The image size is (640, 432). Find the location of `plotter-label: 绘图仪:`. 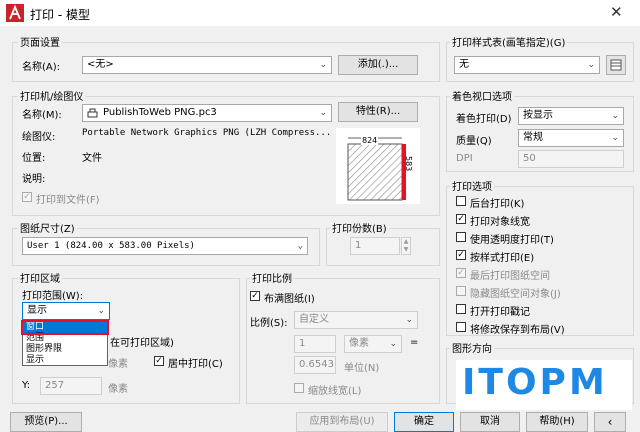

plotter-label: 绘图仪: is located at coordinates (39, 137).